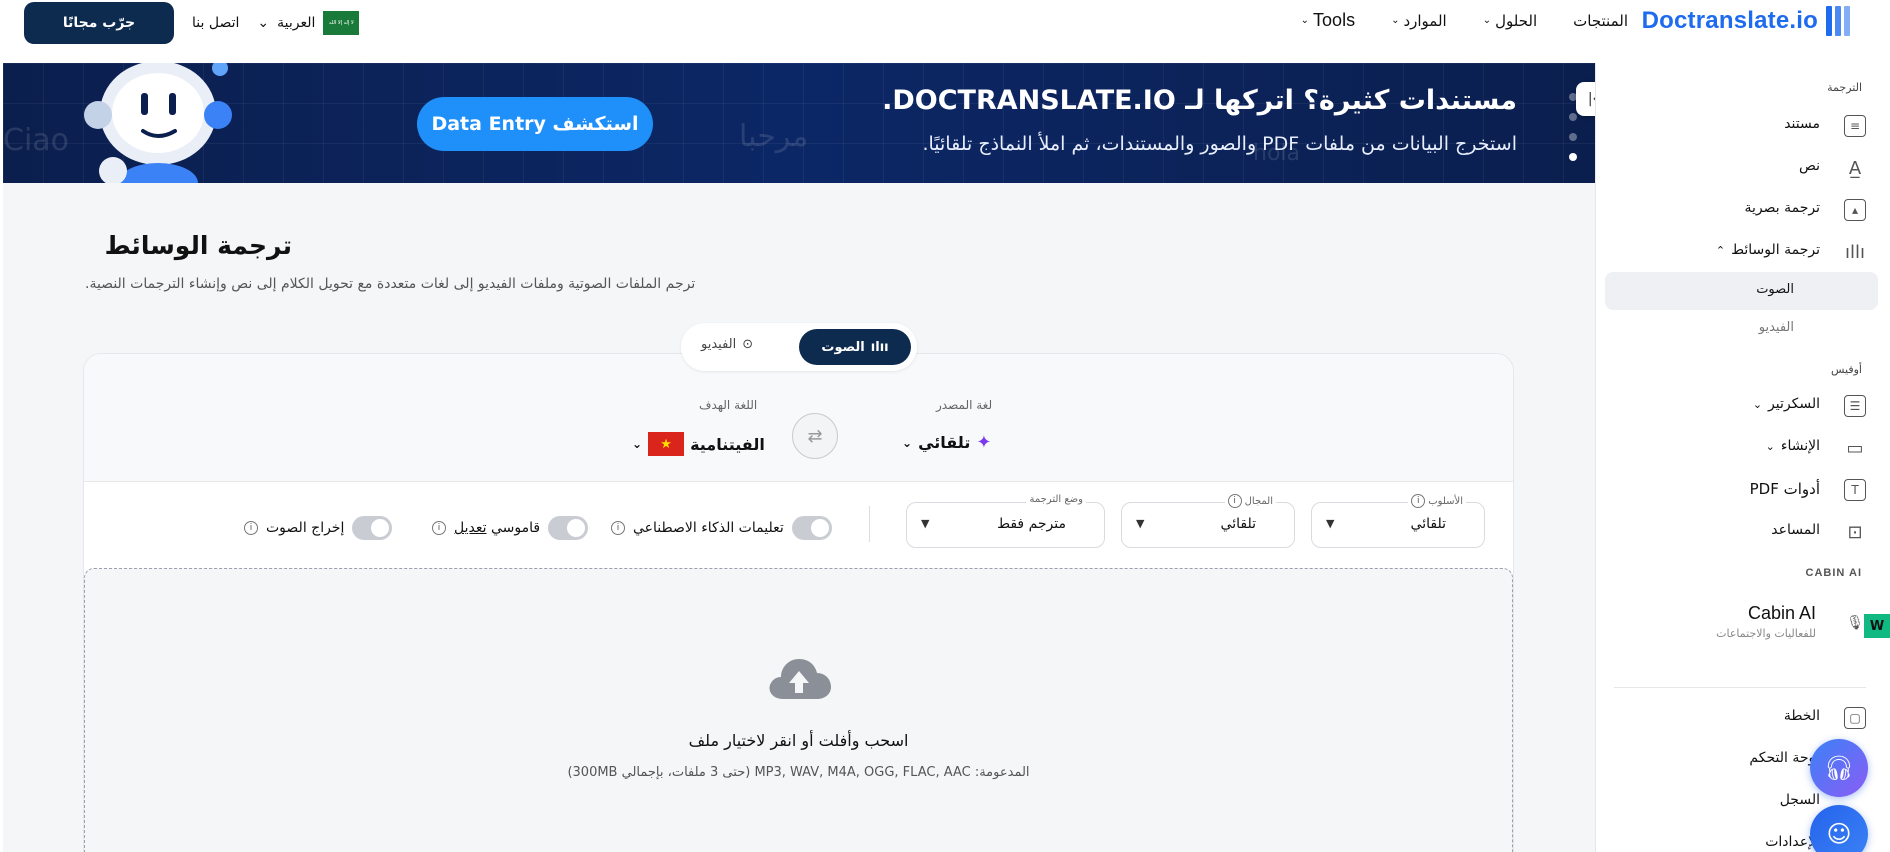  What do you see at coordinates (1855, 210) in the screenshot?
I see `image-icon: ▴` at bounding box center [1855, 210].